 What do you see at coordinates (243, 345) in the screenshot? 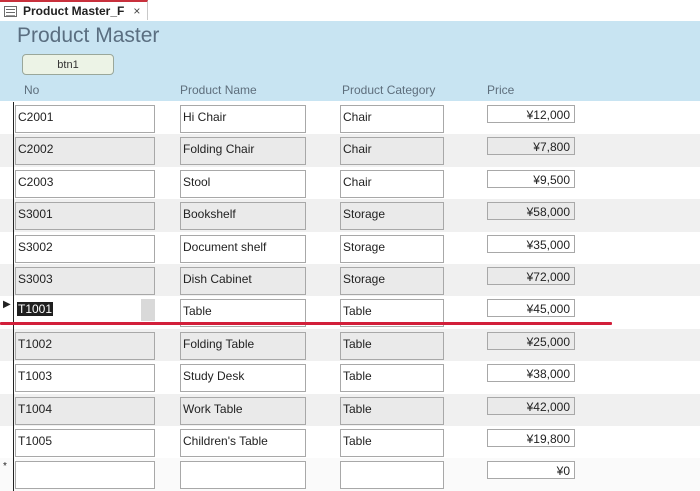
I see `product-name-field: Folding Table` at bounding box center [243, 345].